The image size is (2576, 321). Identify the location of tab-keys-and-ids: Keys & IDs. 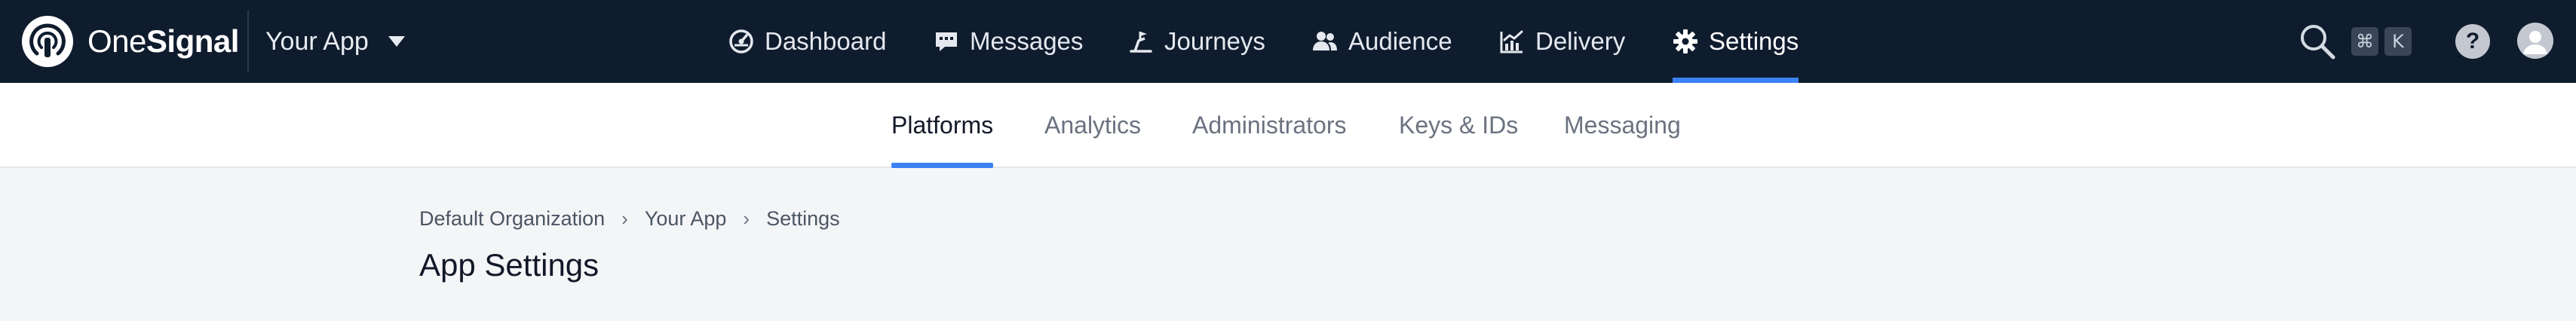
(1458, 125).